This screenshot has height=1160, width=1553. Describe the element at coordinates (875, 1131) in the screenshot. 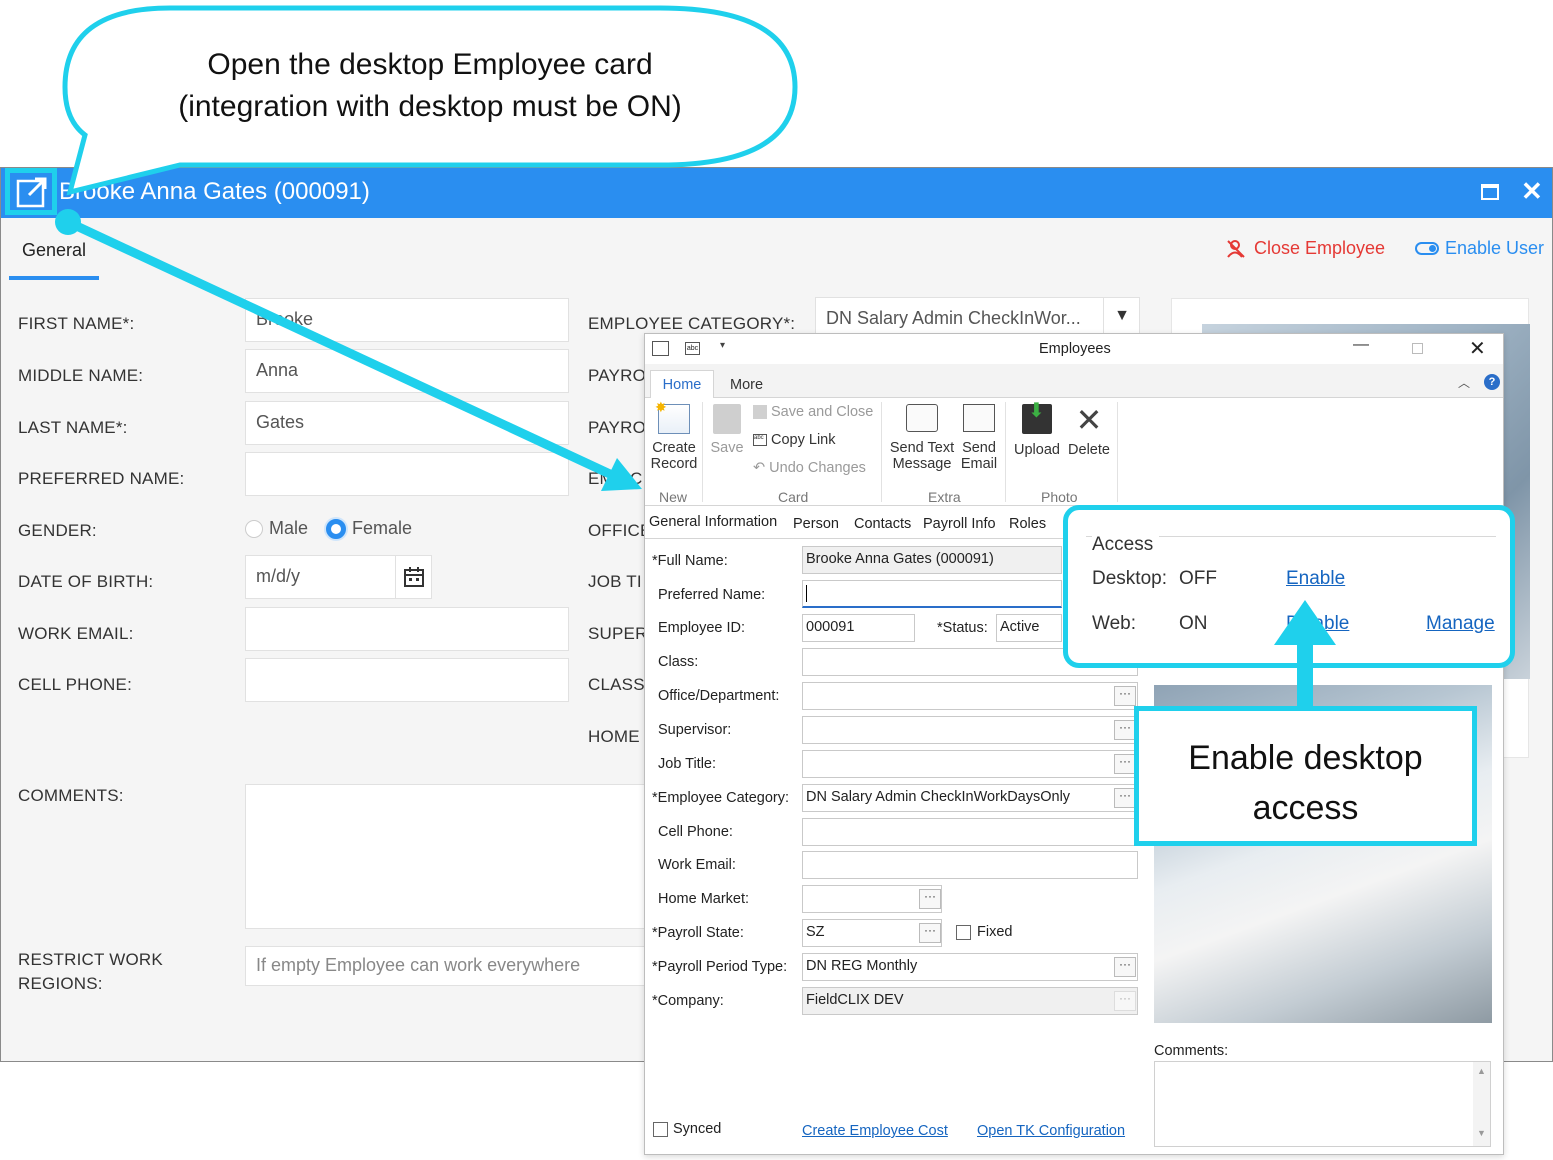

I see `create-employee-cost-link: Create Employee Cost` at that location.